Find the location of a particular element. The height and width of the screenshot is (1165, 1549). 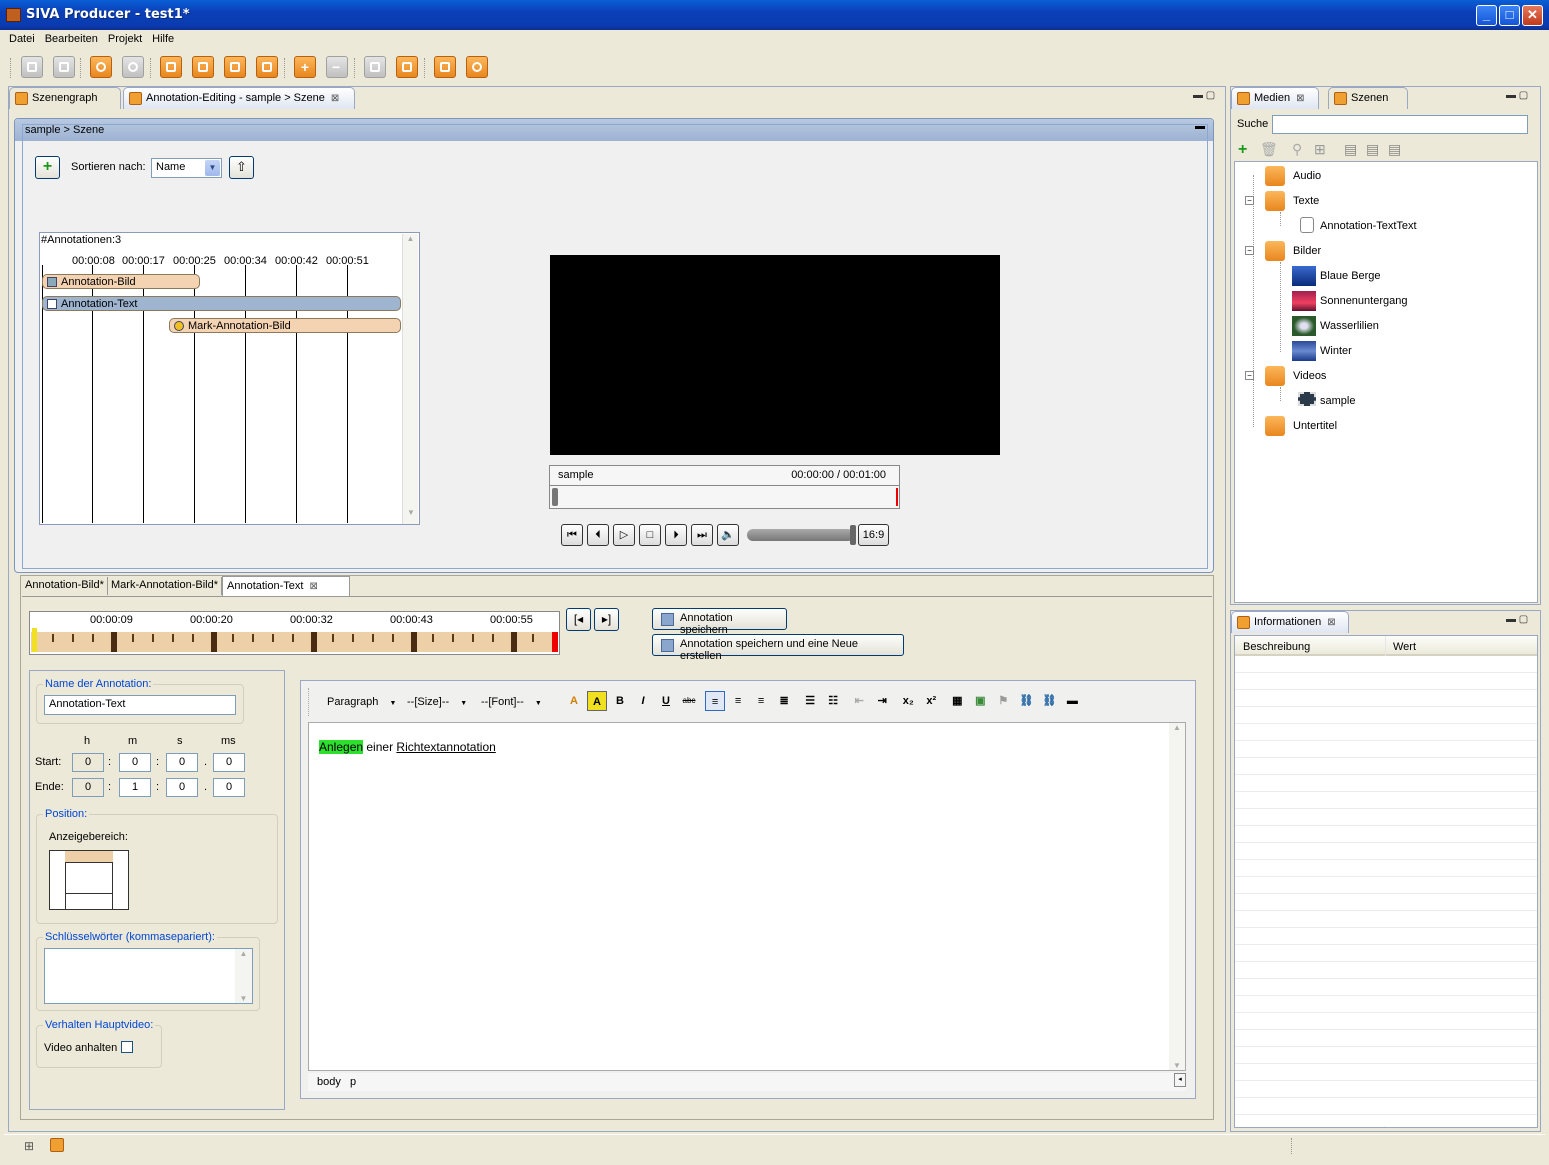

end-ms-input: 0 is located at coordinates (229, 787).